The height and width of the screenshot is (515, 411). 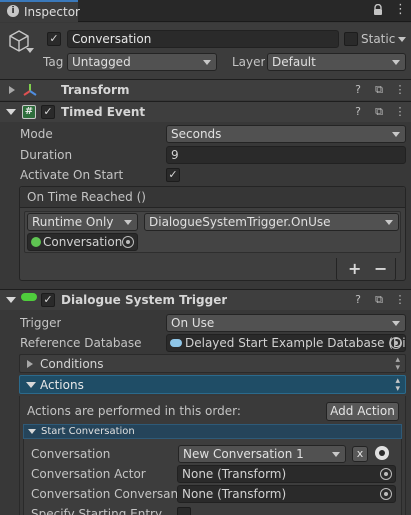 I want to click on static-checkbox, so click(x=351, y=39).